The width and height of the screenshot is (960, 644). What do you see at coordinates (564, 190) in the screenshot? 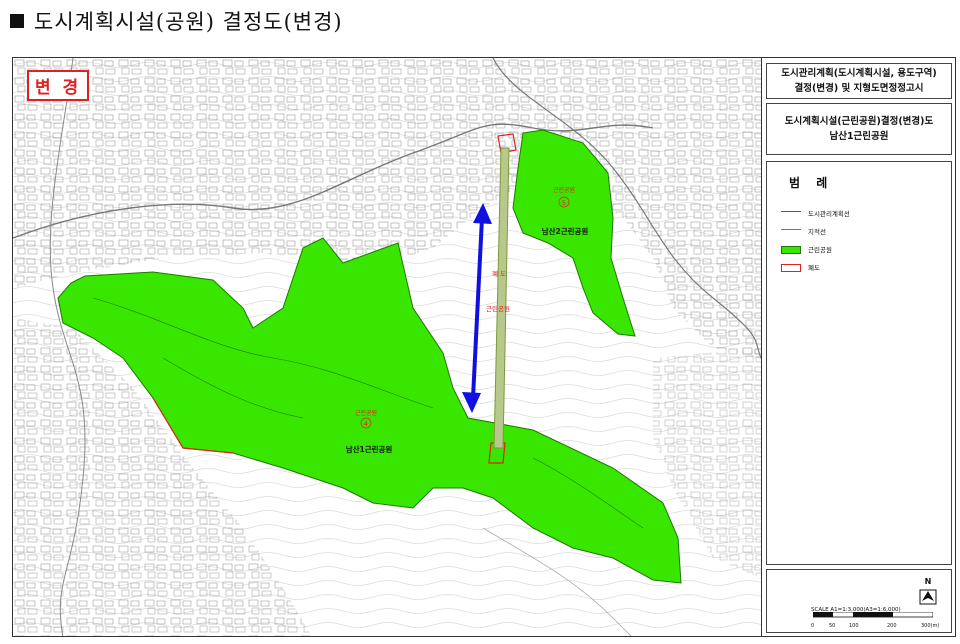
I see `park-tag-5: 근린공원` at bounding box center [564, 190].